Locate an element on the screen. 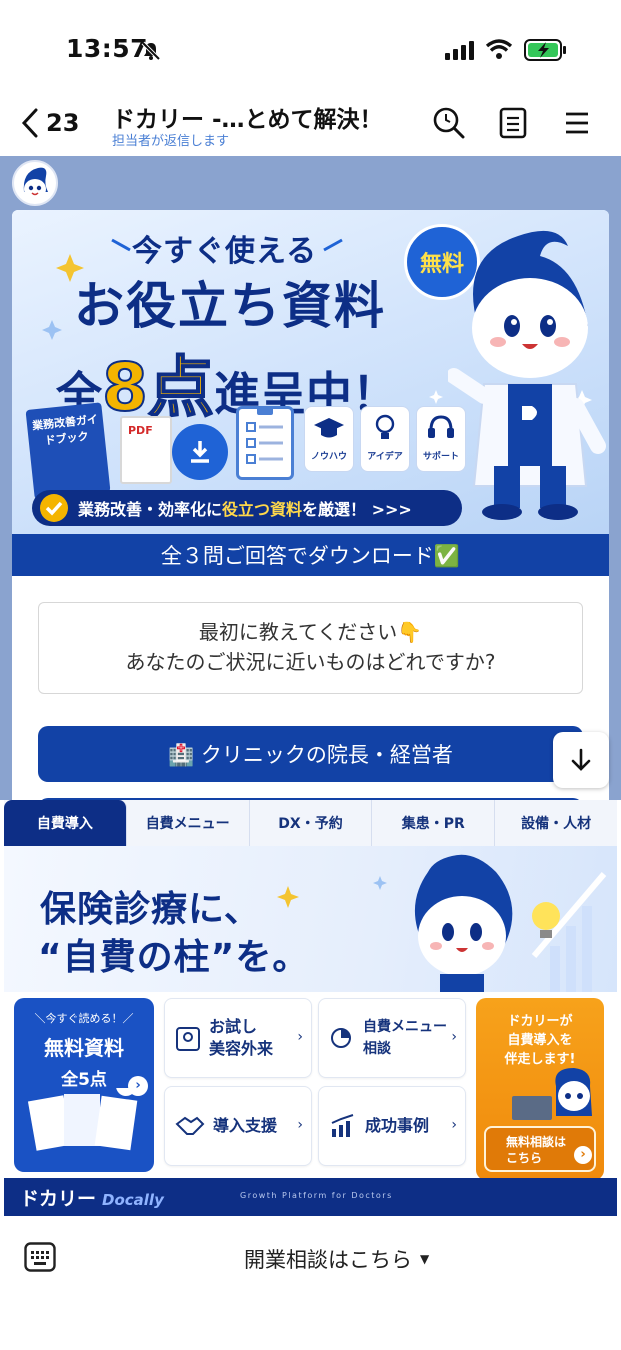  chat-subtitle: 担当者が返信します is located at coordinates (171, 141).